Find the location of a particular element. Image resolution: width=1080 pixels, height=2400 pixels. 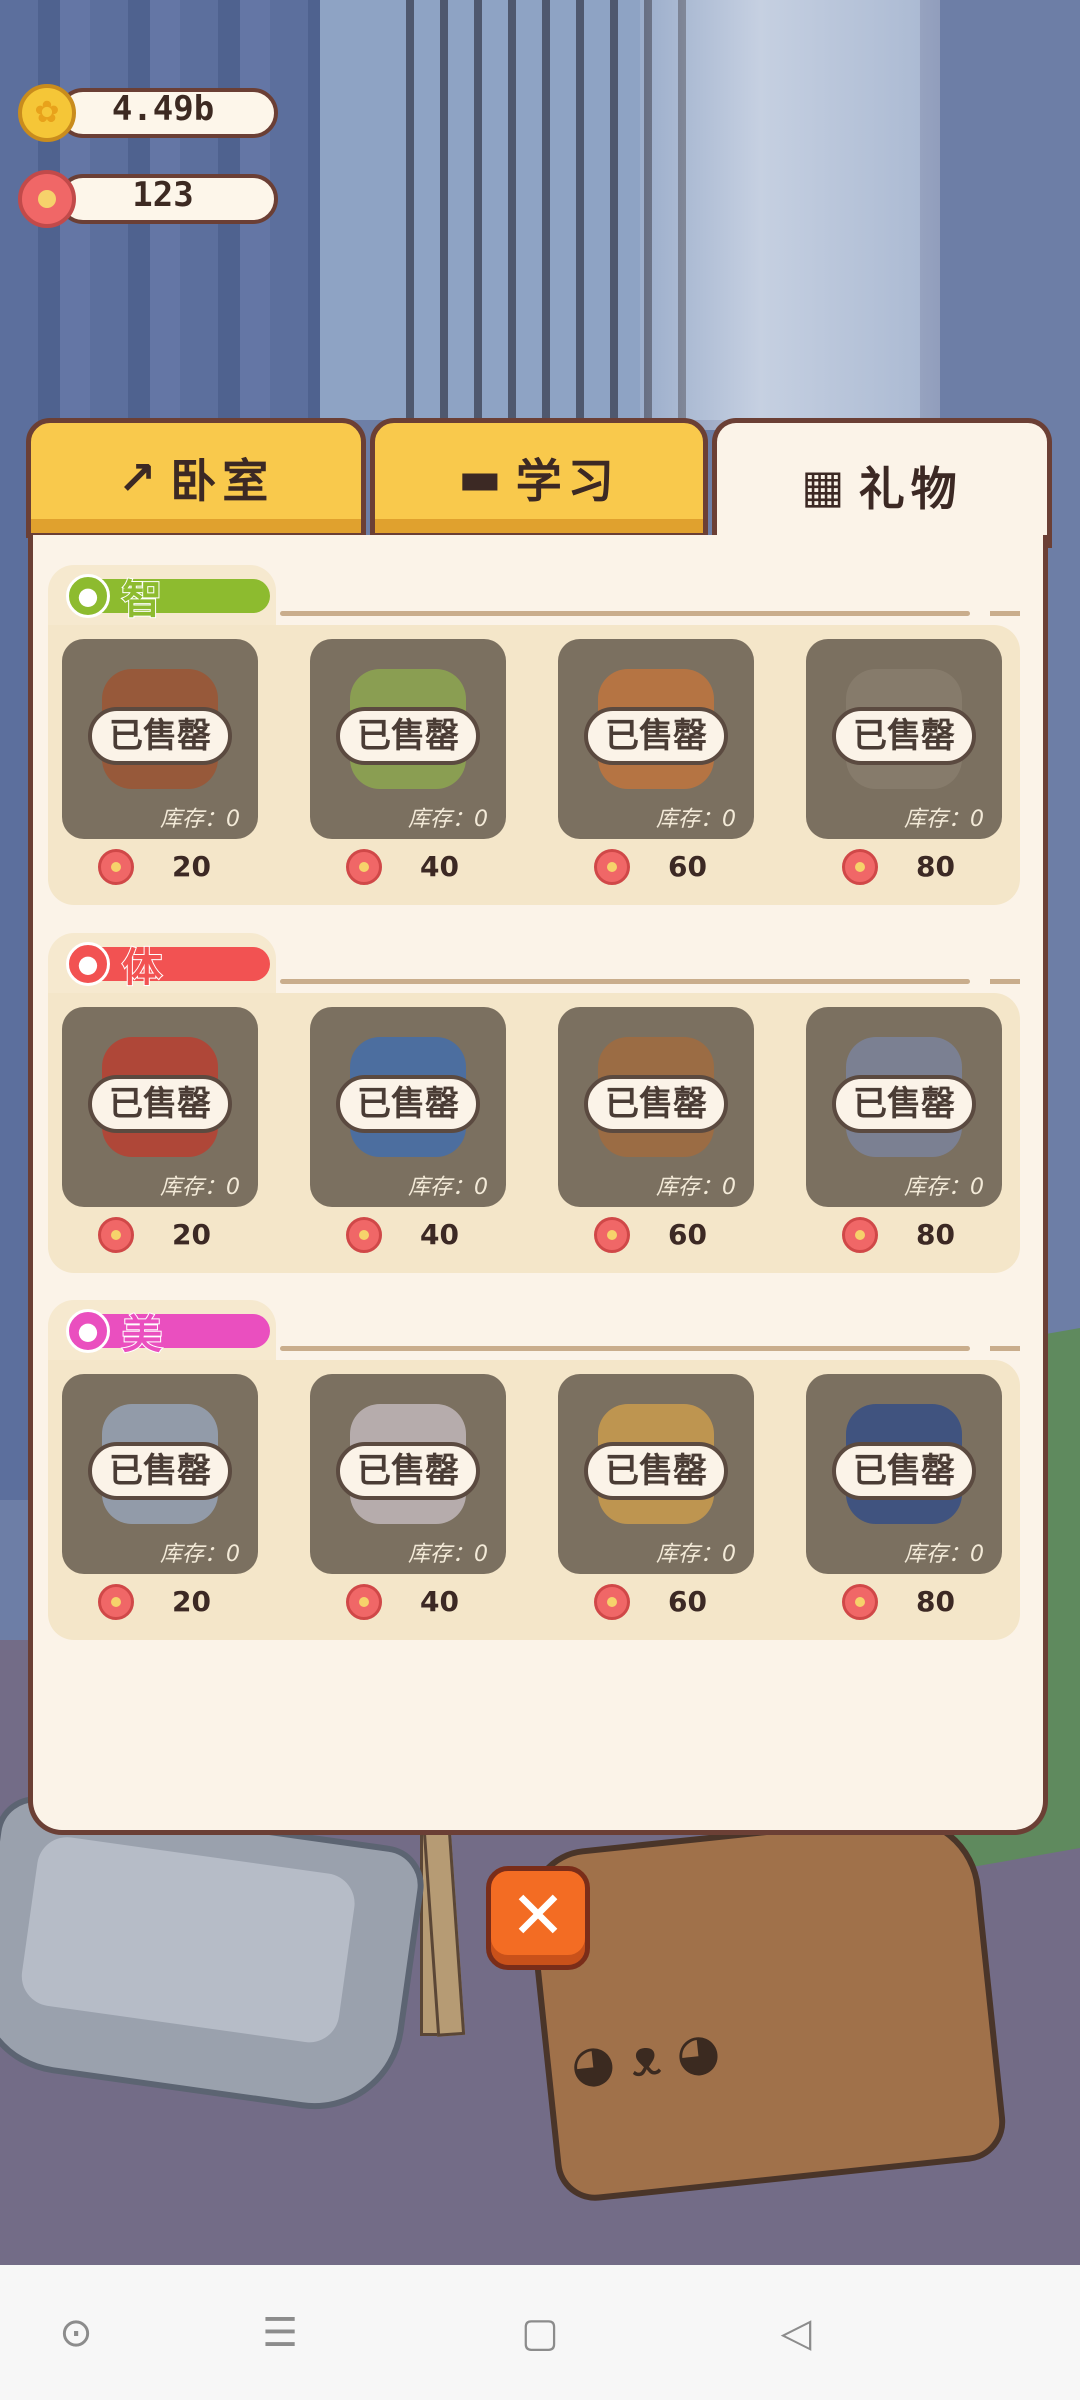

sheer-curtain is located at coordinates (790, 215).